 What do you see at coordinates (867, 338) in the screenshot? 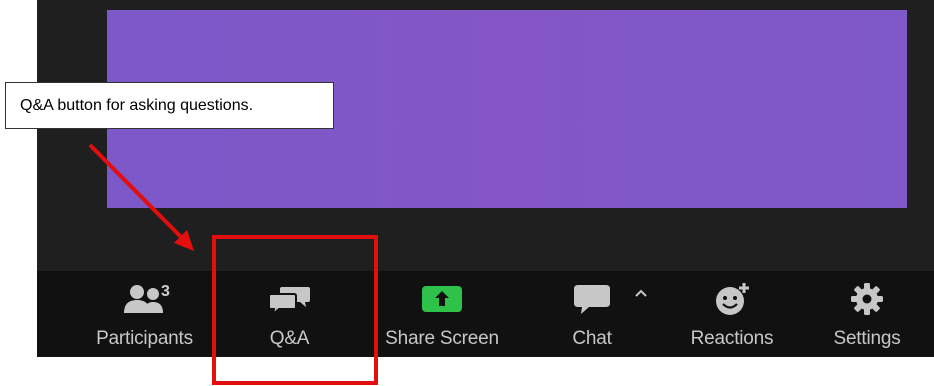
I see `settings-label: Settings` at bounding box center [867, 338].